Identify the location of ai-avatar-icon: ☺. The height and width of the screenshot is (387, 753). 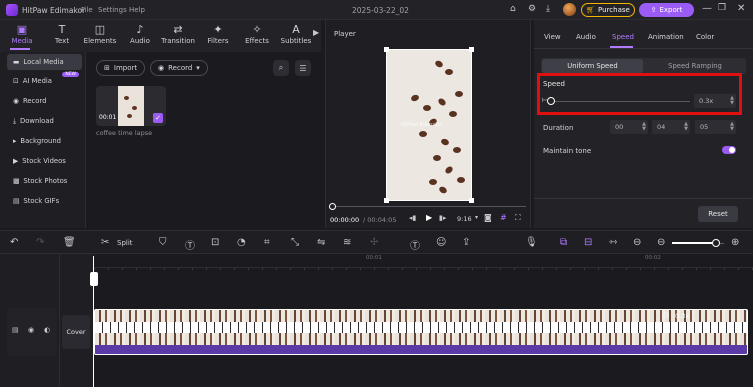
(441, 242).